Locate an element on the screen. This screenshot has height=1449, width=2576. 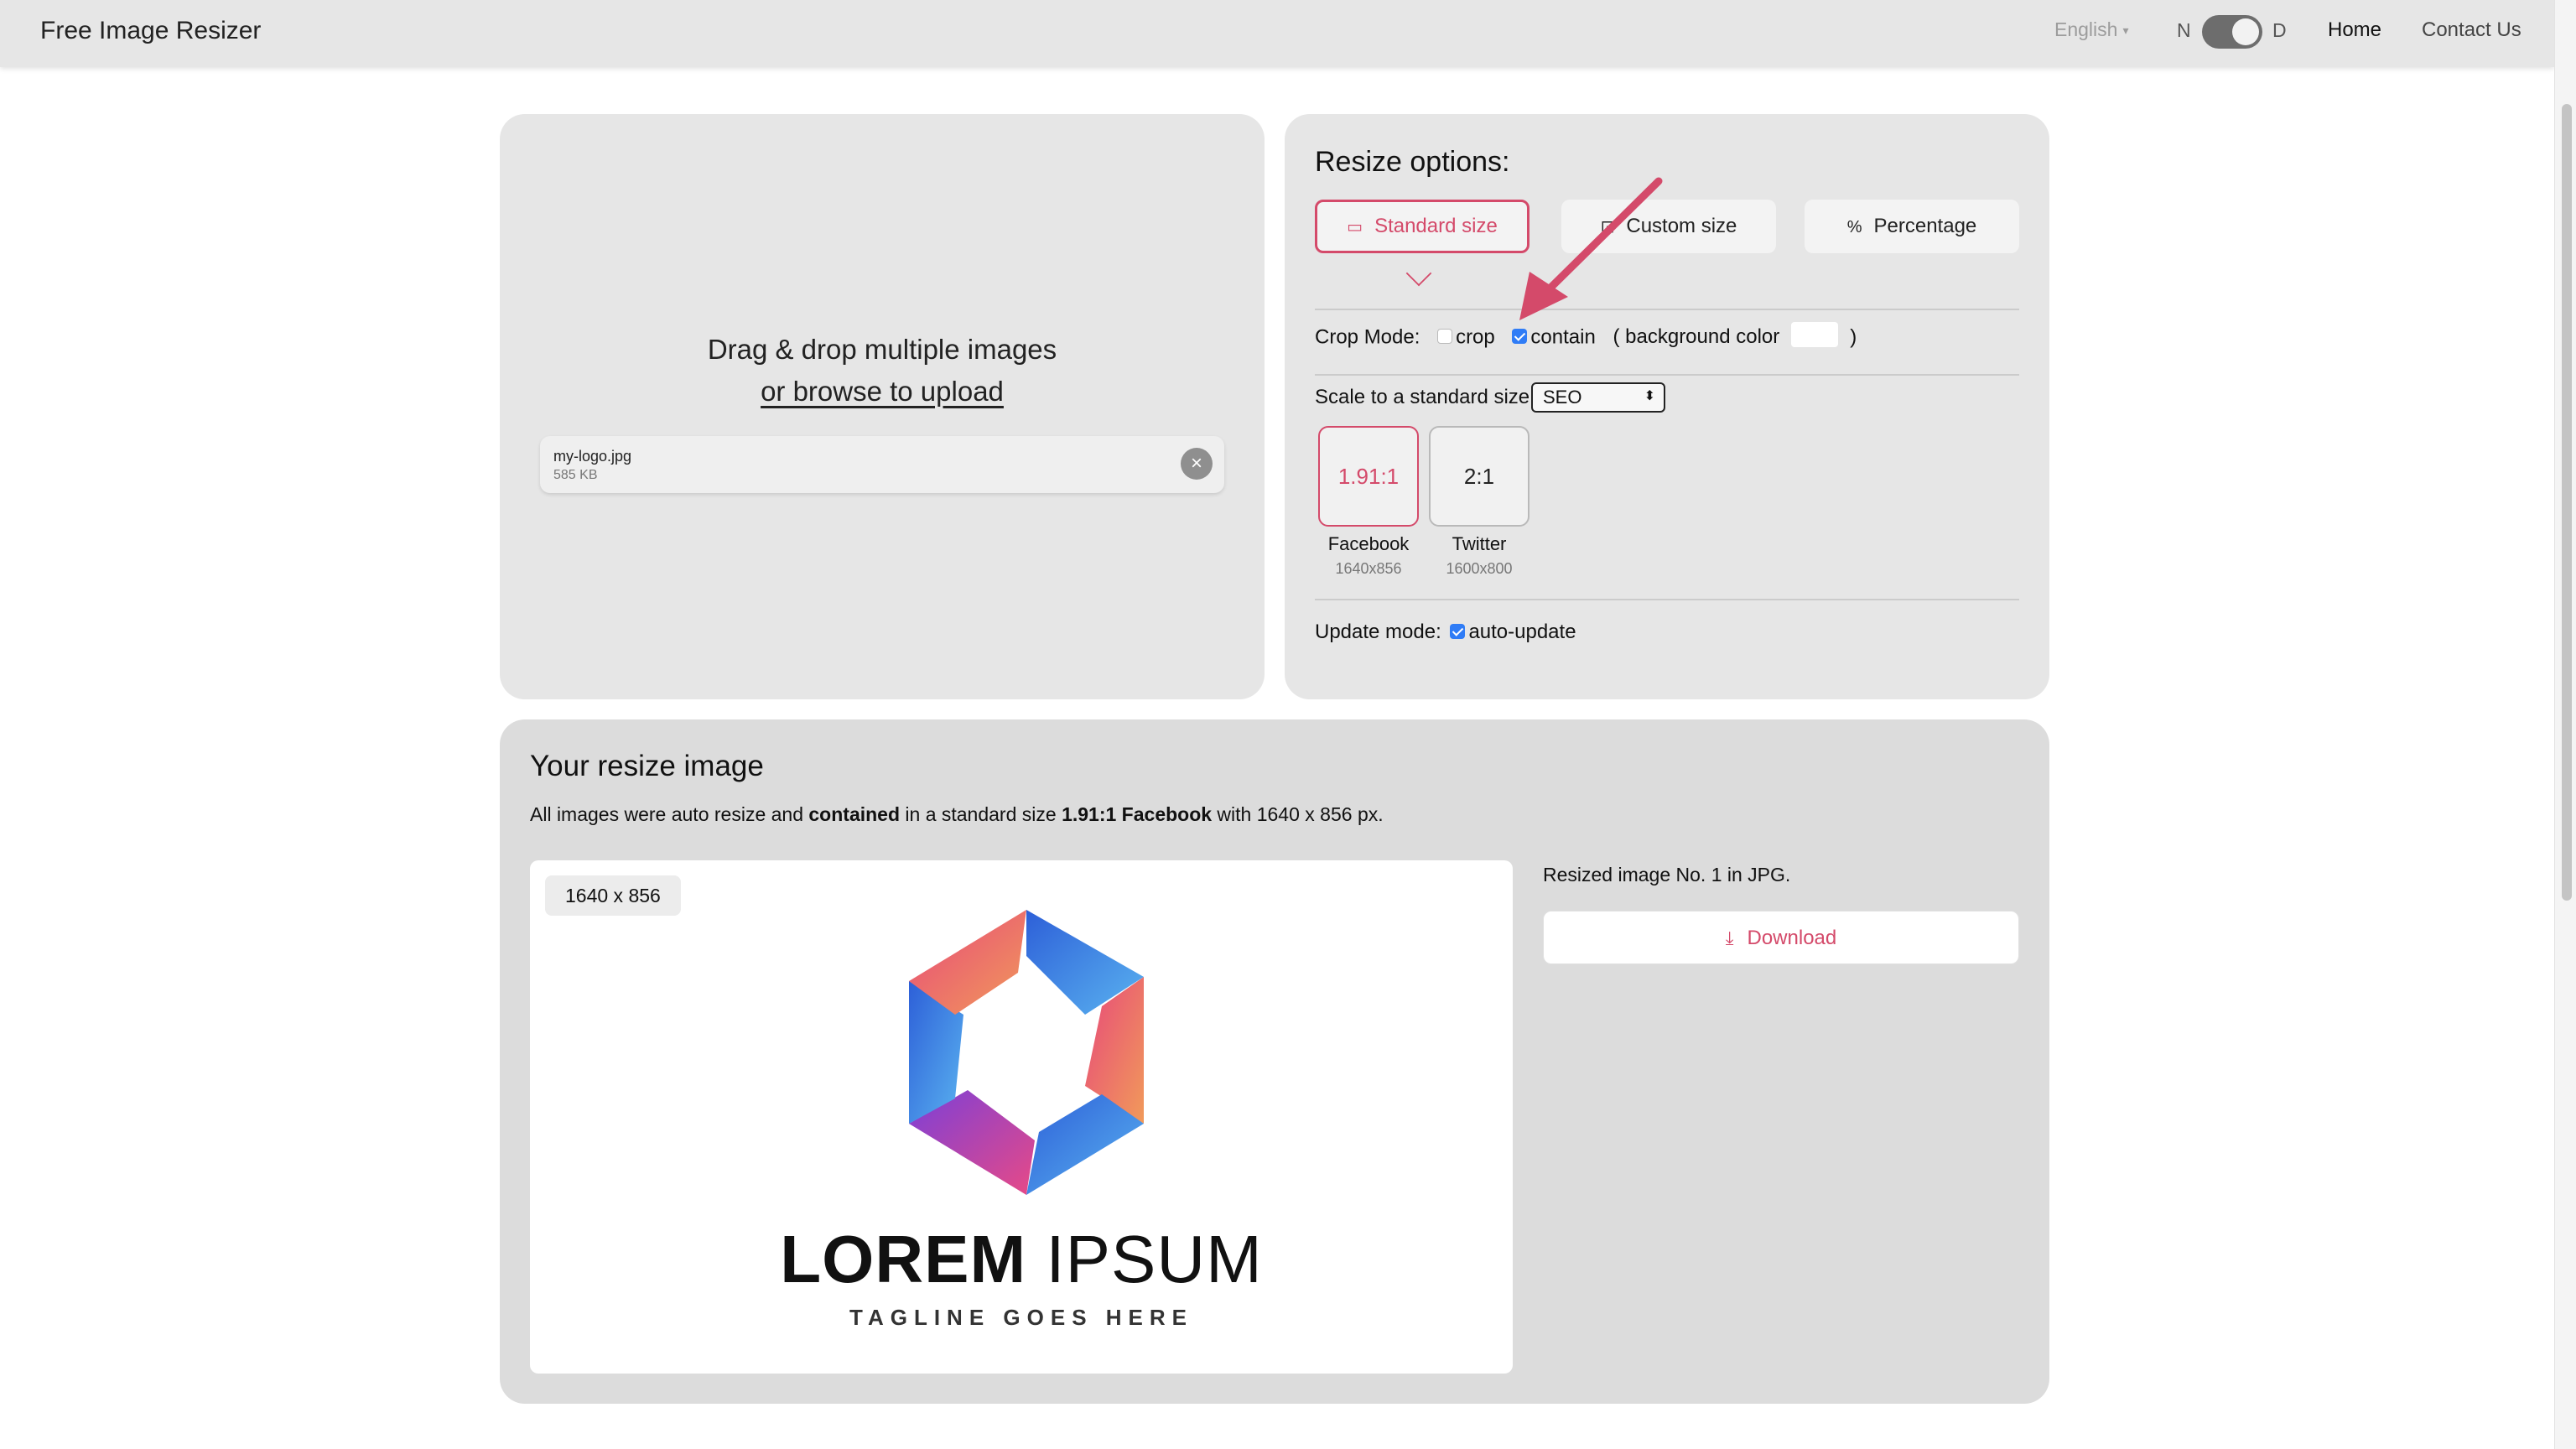
desc-text: All images were auto resize and is located at coordinates (669, 814).